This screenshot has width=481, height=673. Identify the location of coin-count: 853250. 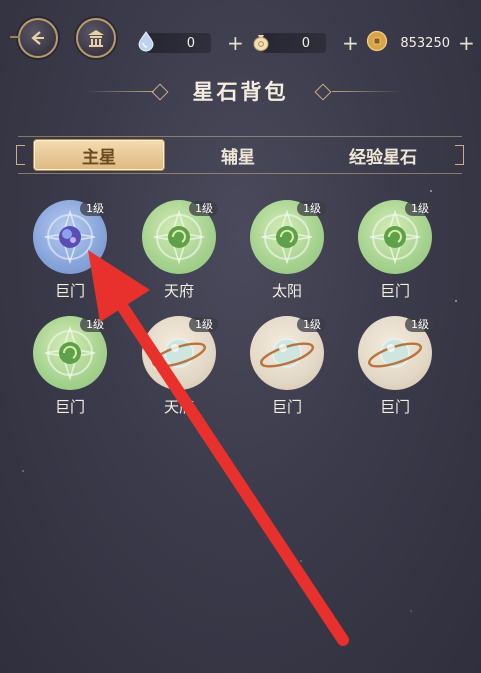
(425, 43).